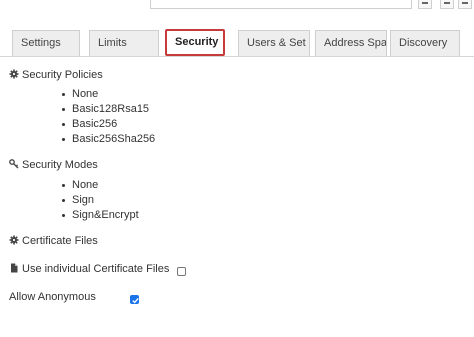 This screenshot has width=474, height=337. Describe the element at coordinates (46, 43) in the screenshot. I see `tab-settings: Settings` at that location.